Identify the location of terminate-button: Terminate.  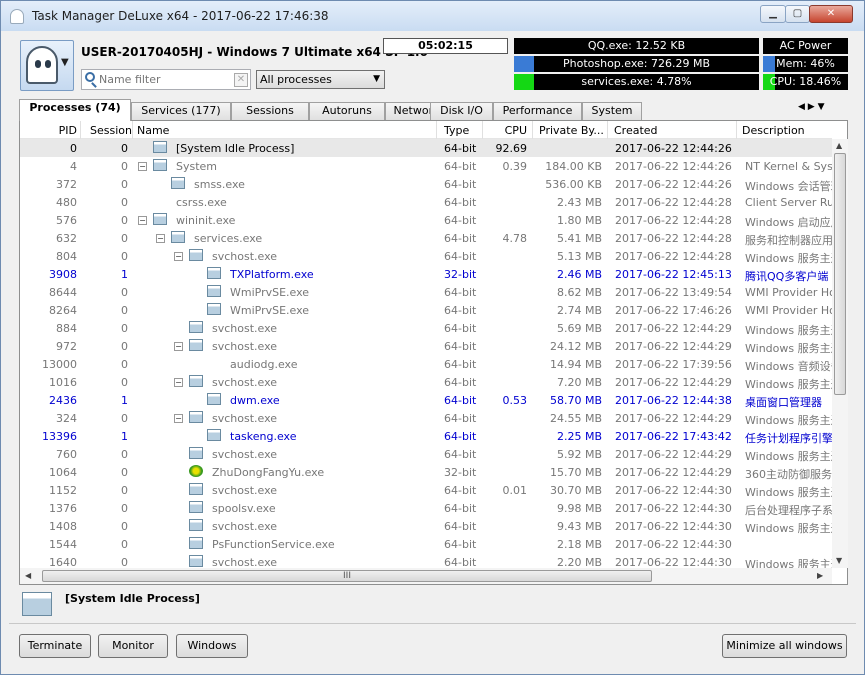
(55, 646).